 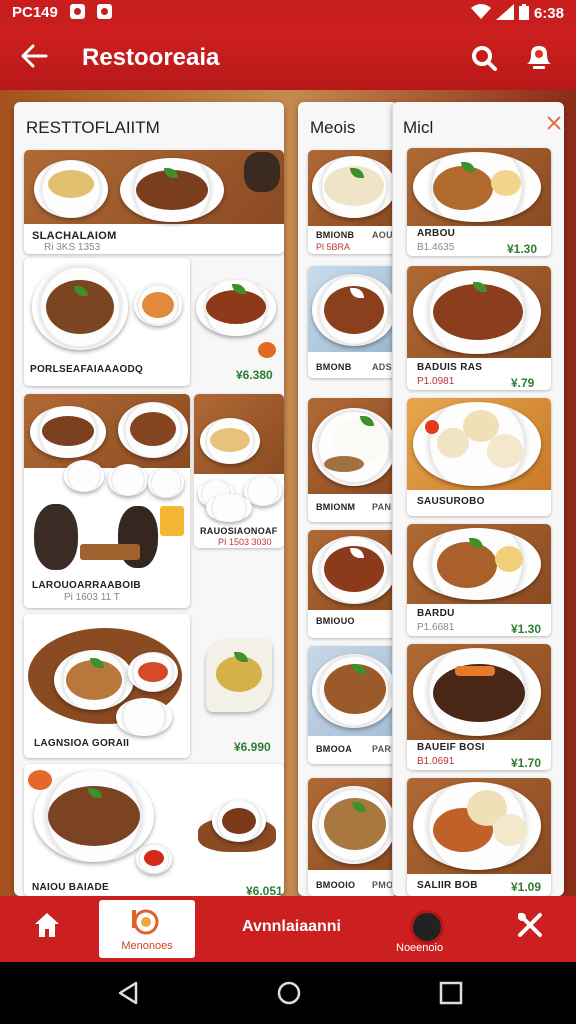 I want to click on item-price: ¥6.990, so click(x=252, y=747).